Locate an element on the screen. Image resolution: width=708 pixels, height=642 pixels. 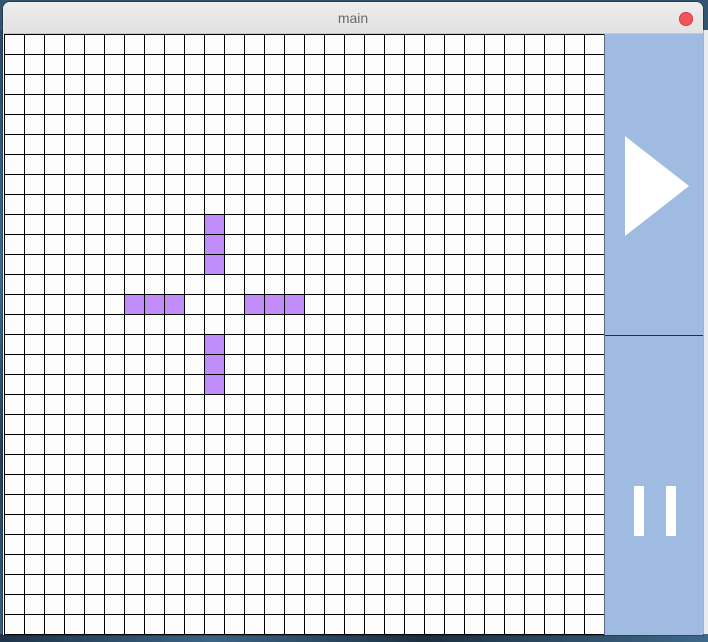
play-button is located at coordinates (654, 184).